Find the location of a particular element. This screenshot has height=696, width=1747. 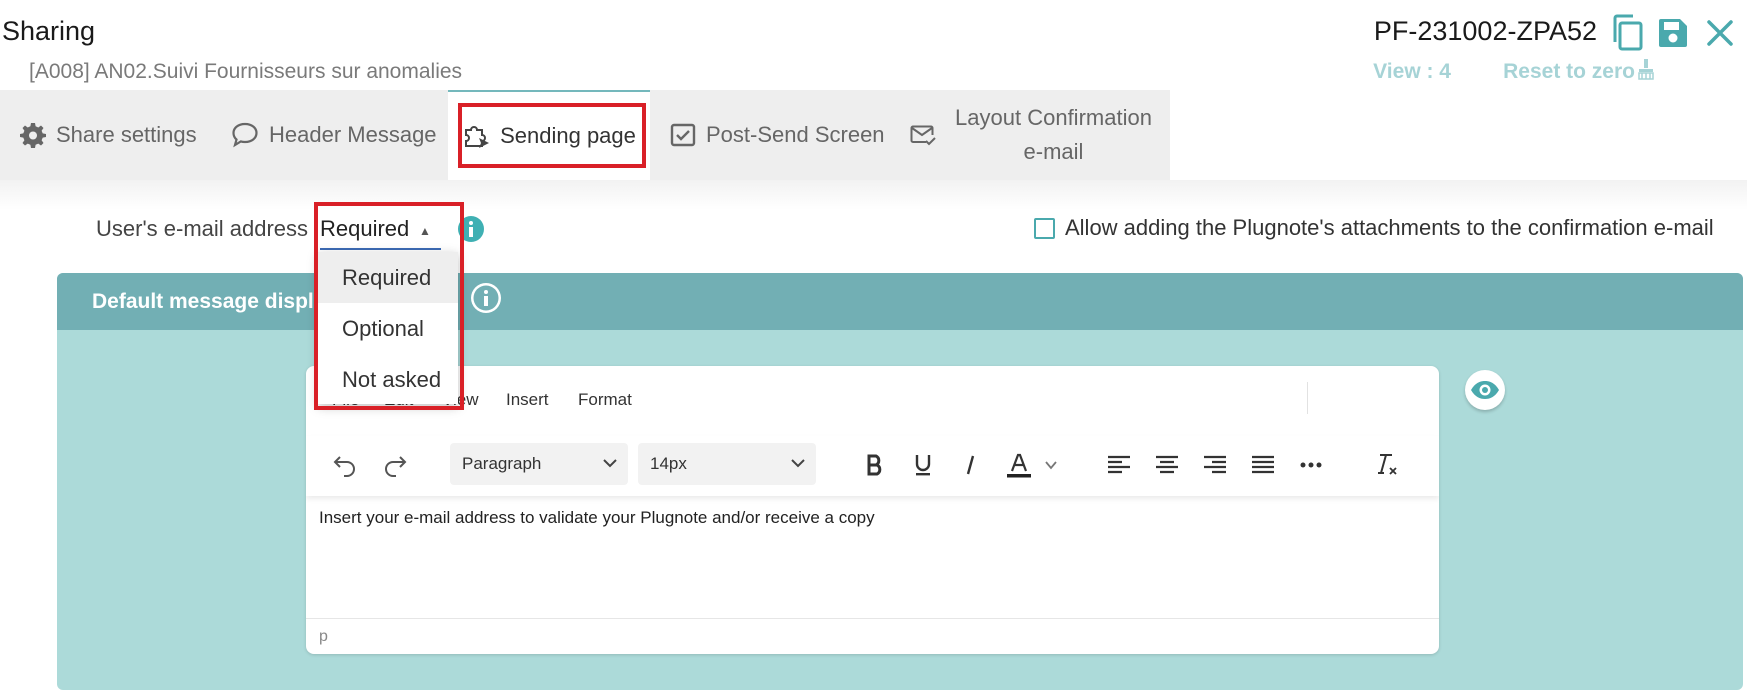

copy-icon is located at coordinates (1628, 33).